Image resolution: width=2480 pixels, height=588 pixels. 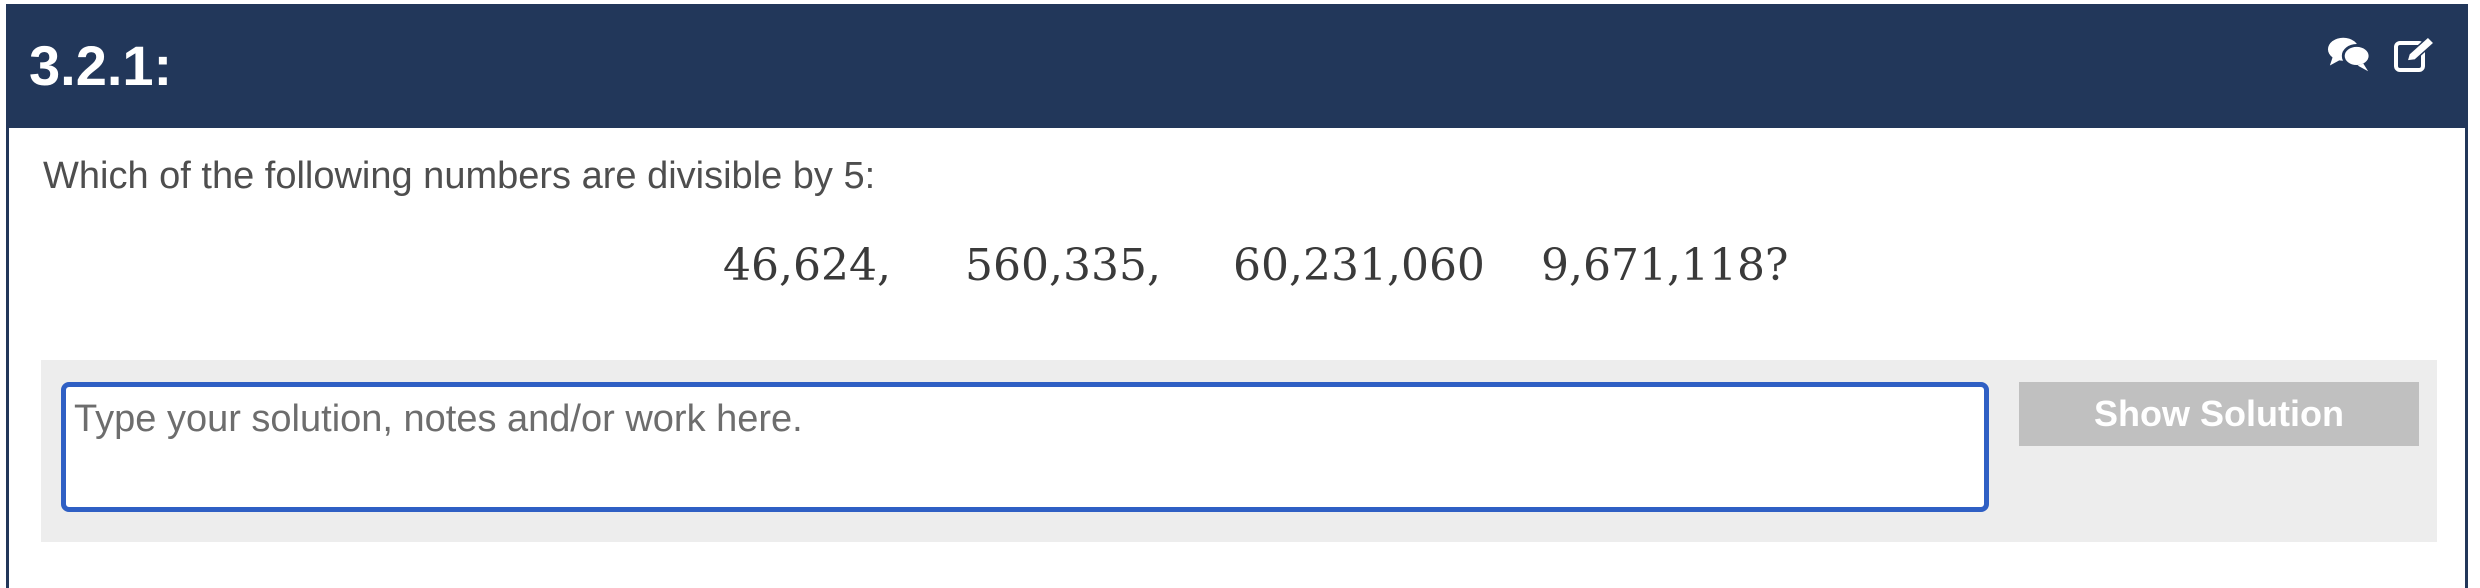 I want to click on show-solution-button: Show Solution, so click(x=2219, y=414).